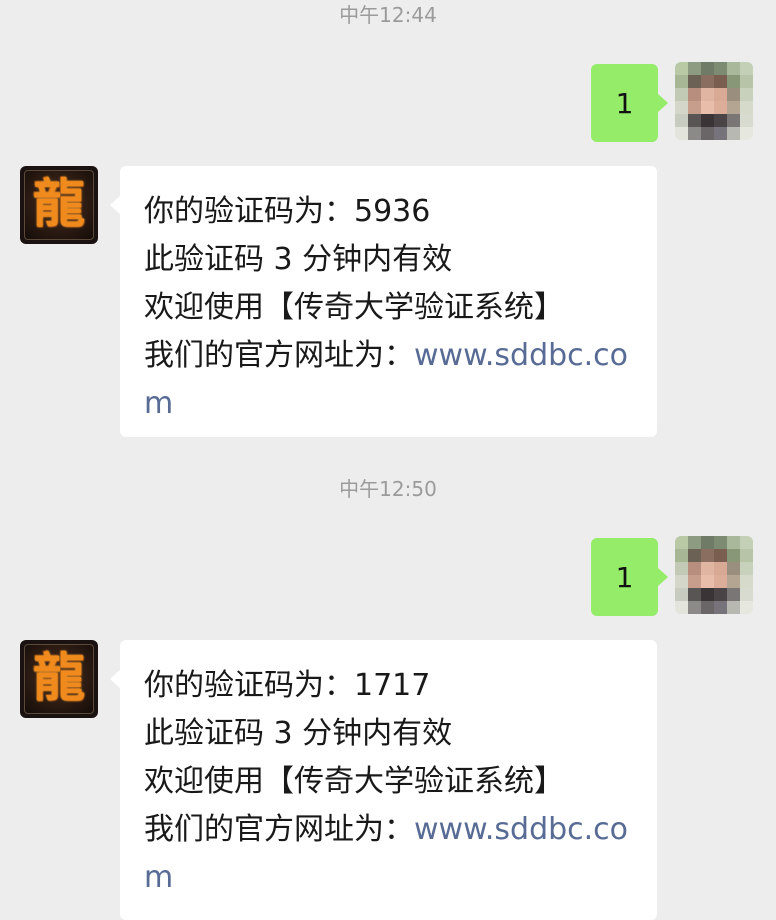  I want to click on timestamp: 中午12:44, so click(388, 15).